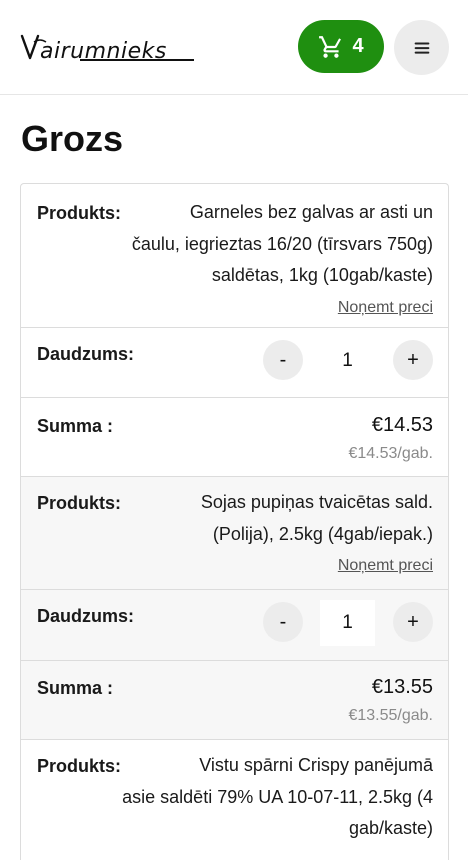  What do you see at coordinates (234, 47) in the screenshot?
I see `site-header: airumnieks 4` at bounding box center [234, 47].